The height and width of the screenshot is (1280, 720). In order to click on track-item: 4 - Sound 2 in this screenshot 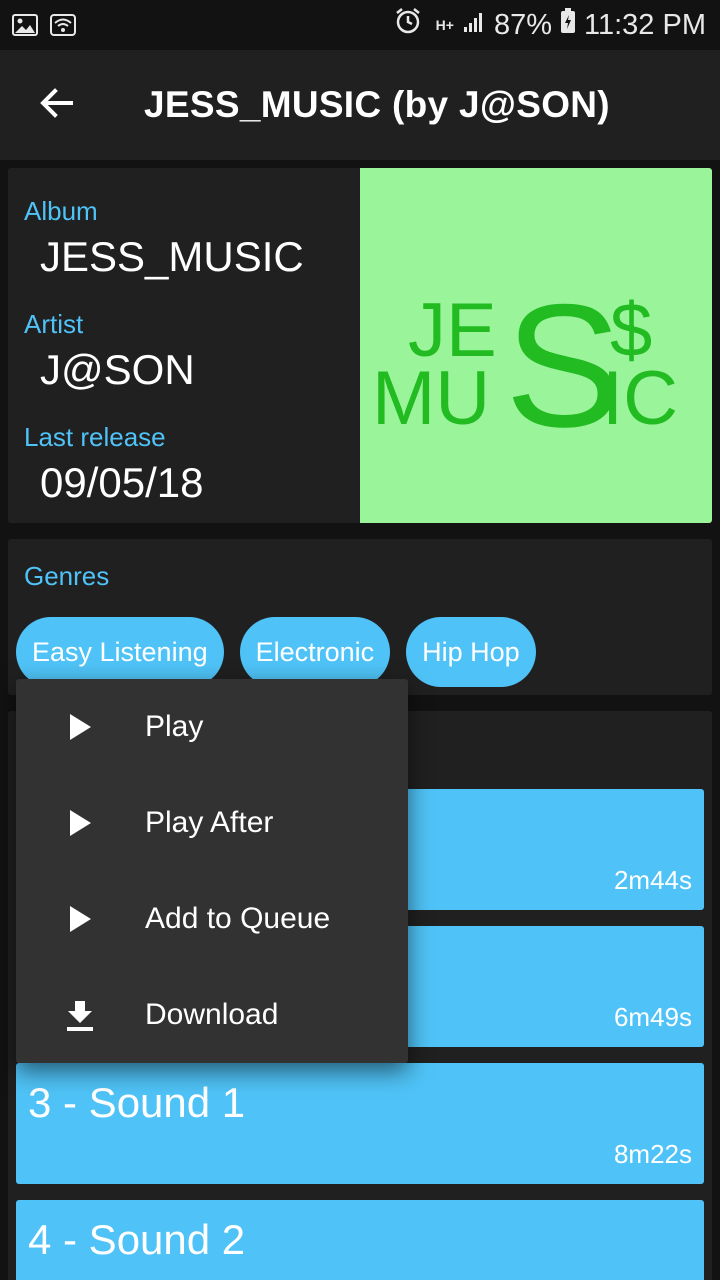, I will do `click(360, 1240)`.